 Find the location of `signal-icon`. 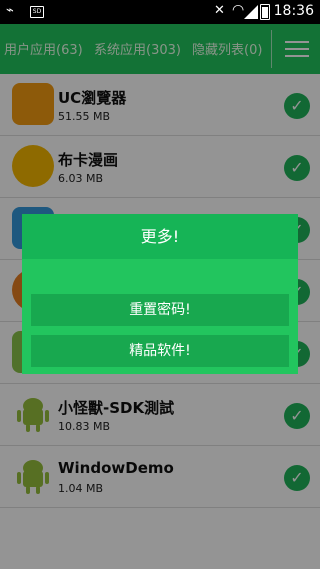

signal-icon is located at coordinates (251, 12).